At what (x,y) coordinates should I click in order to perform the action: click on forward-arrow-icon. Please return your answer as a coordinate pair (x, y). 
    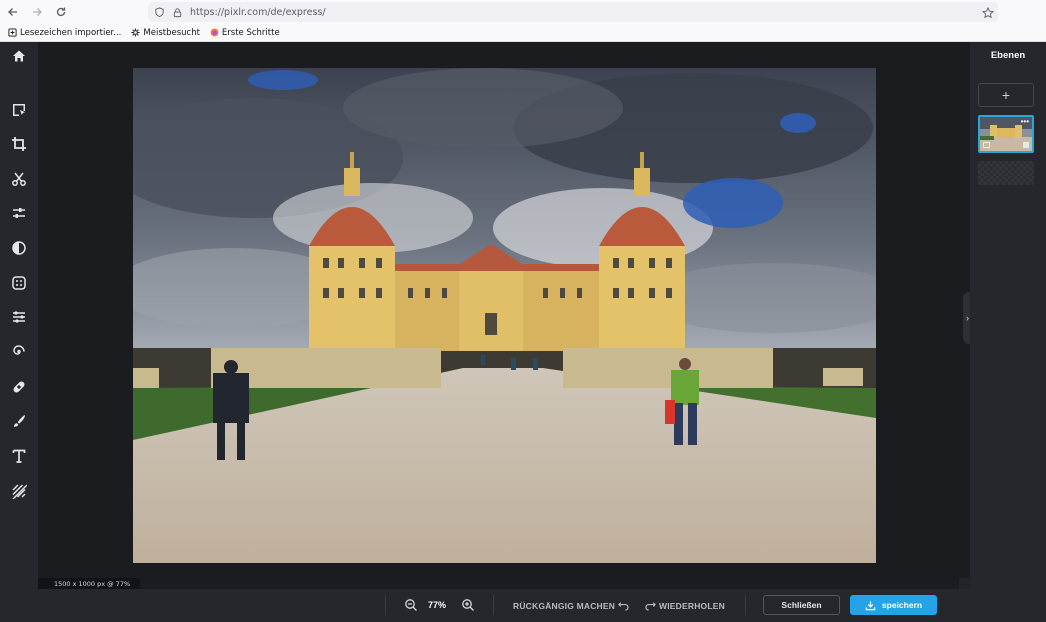
    Looking at the image, I should click on (37, 12).